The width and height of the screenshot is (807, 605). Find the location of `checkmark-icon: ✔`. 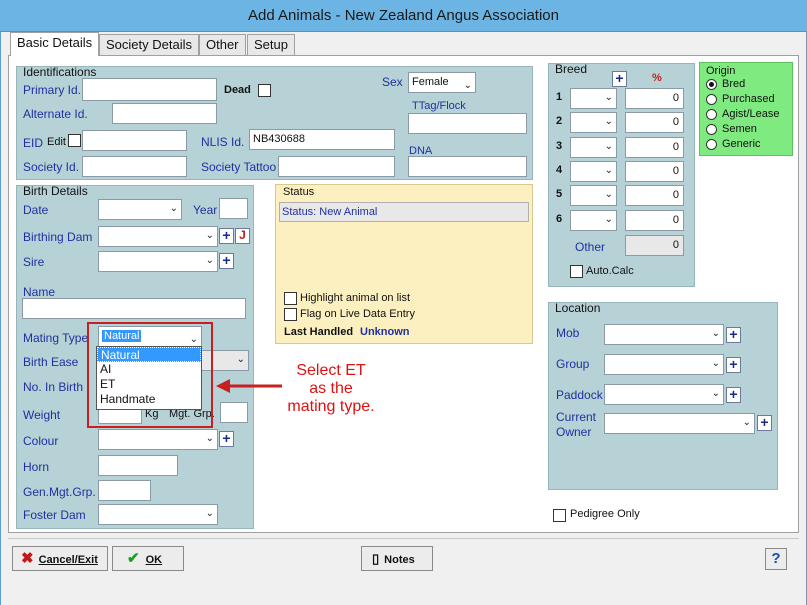

checkmark-icon: ✔ is located at coordinates (133, 558).